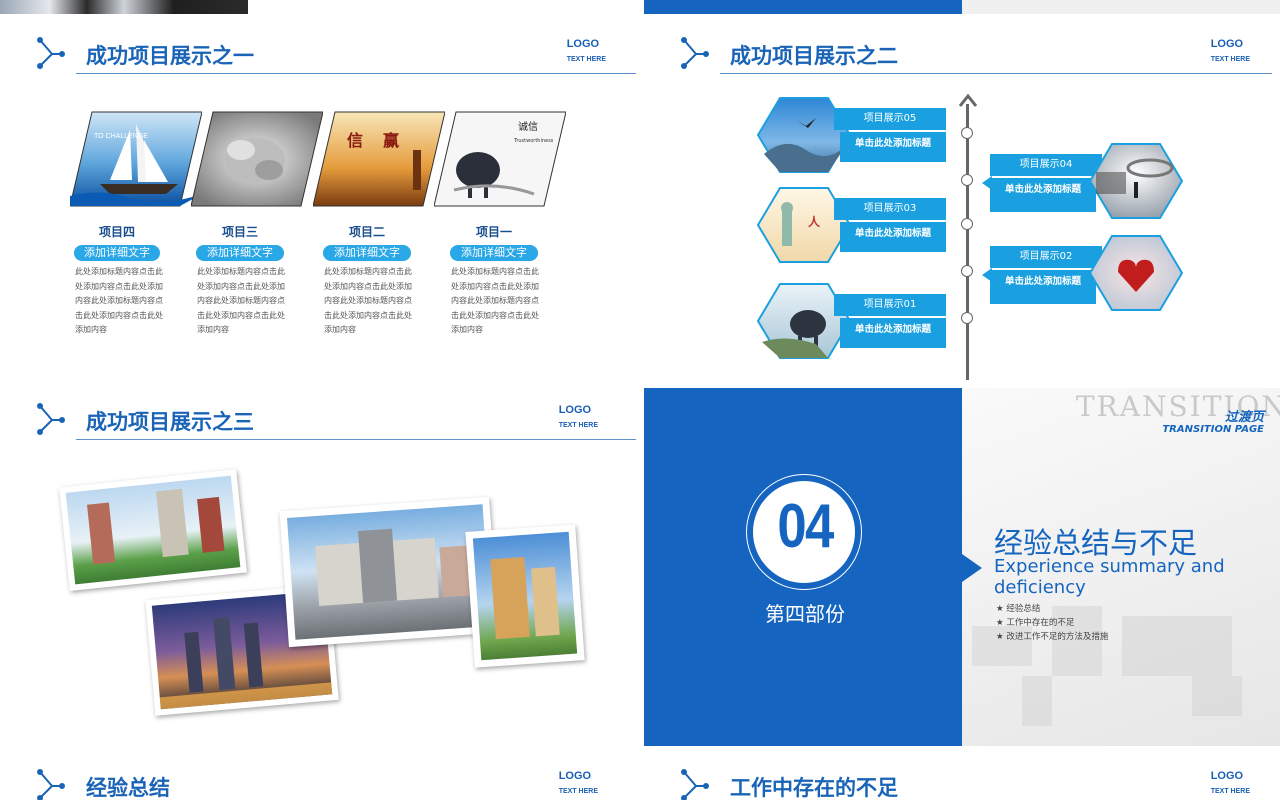 Image resolution: width=1280 pixels, height=800 pixels. Describe the element at coordinates (968, 100) in the screenshot. I see `timeline-arrow-icon` at that location.